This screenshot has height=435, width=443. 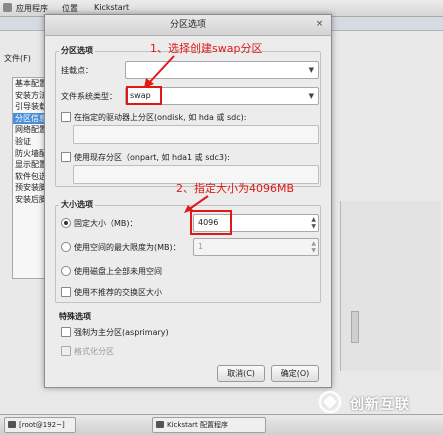 I want to click on fixed-size-radio, so click(x=66, y=223).